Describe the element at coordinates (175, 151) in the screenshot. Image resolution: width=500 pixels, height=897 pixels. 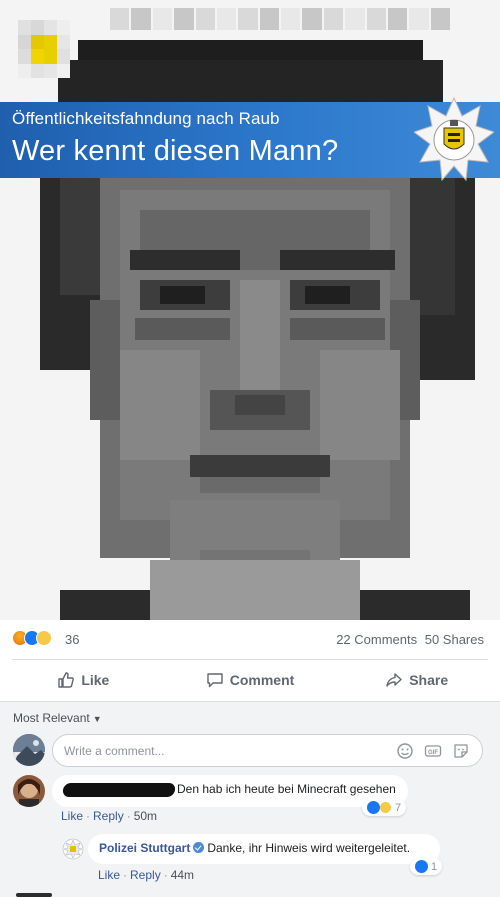
I see `banner-title: Wer kennt diesen Mann?` at that location.